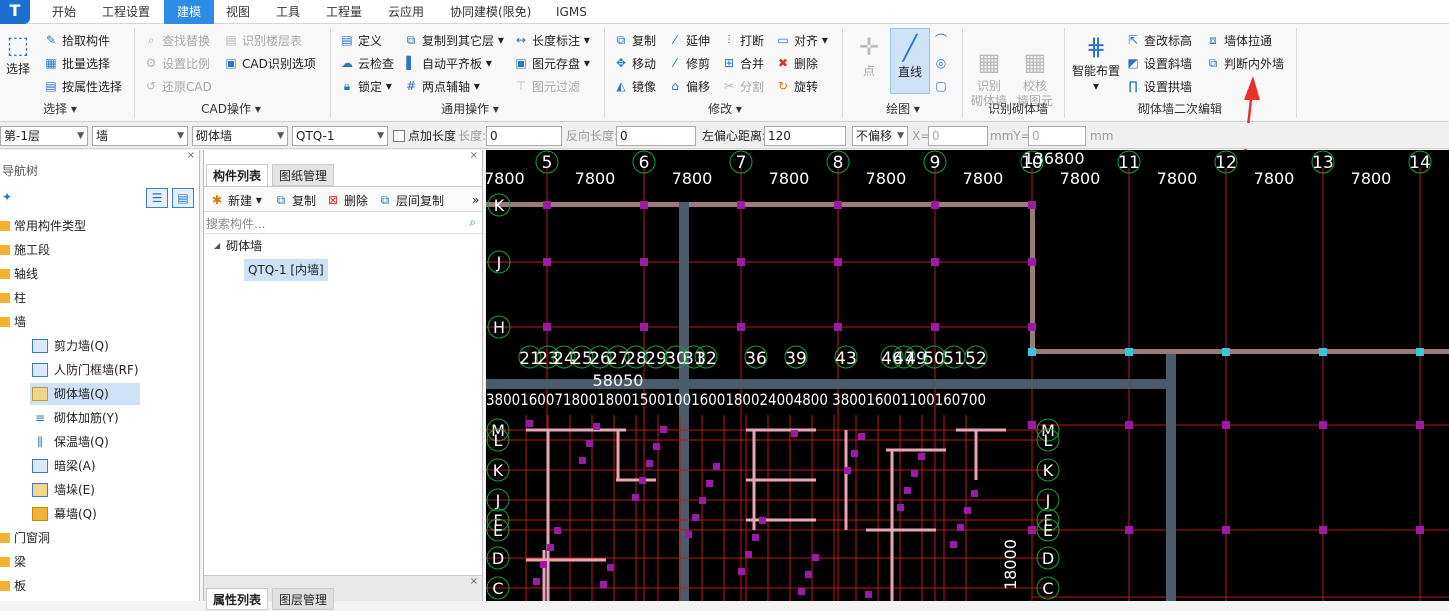 This screenshot has height=611, width=1449. I want to click on extend-button: ⁄ 延伸, so click(689, 40).